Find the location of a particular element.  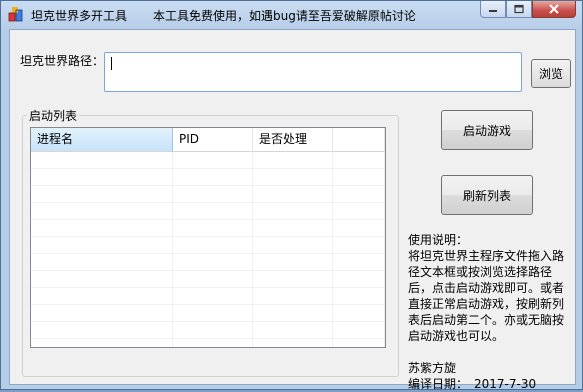

window-title: 坦克世界多开工具 is located at coordinates (79, 16).